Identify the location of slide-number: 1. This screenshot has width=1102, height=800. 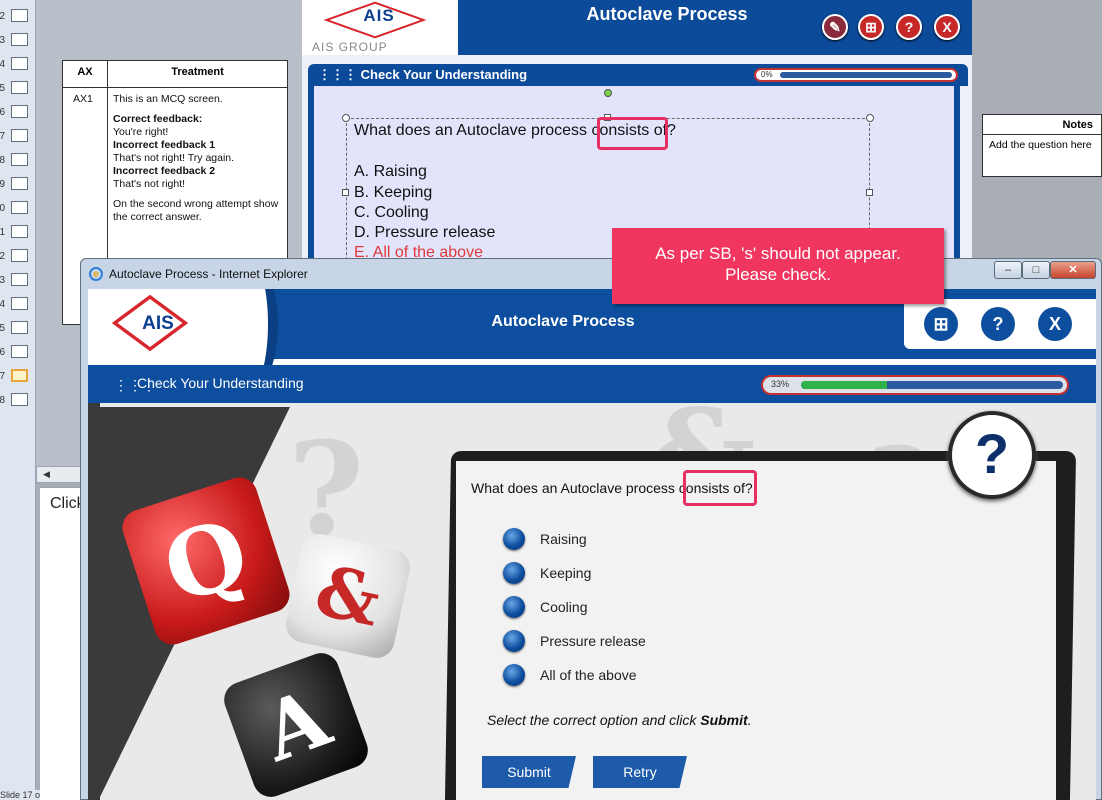
(2, 232).